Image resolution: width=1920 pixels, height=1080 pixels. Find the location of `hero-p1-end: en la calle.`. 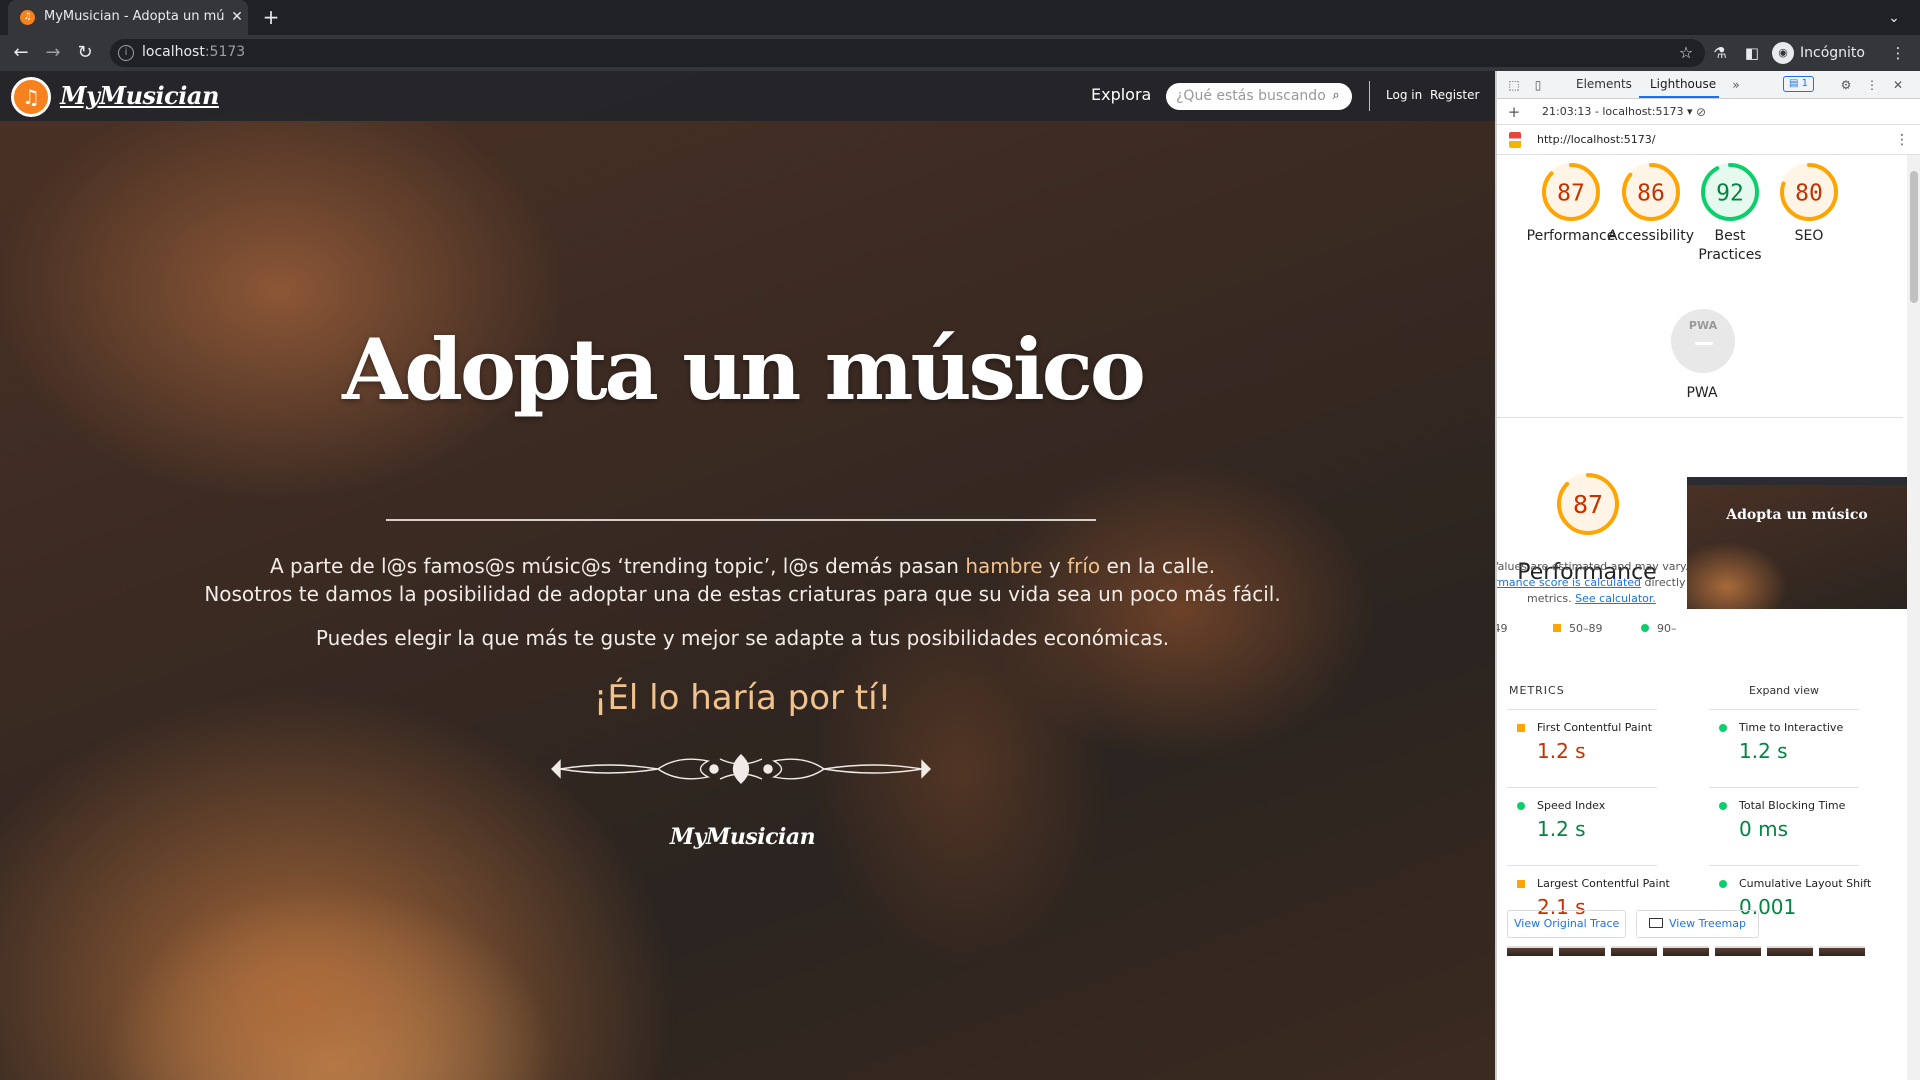

hero-p1-end: en la calle. is located at coordinates (1158, 566).